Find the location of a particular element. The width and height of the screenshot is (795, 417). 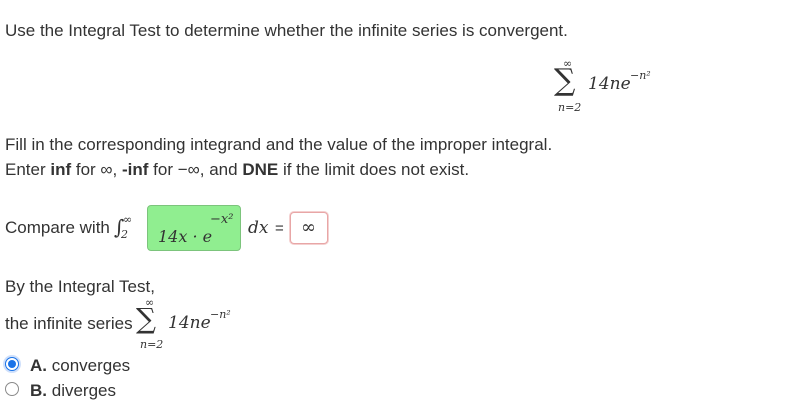

option-label: B. diverges is located at coordinates (73, 391).